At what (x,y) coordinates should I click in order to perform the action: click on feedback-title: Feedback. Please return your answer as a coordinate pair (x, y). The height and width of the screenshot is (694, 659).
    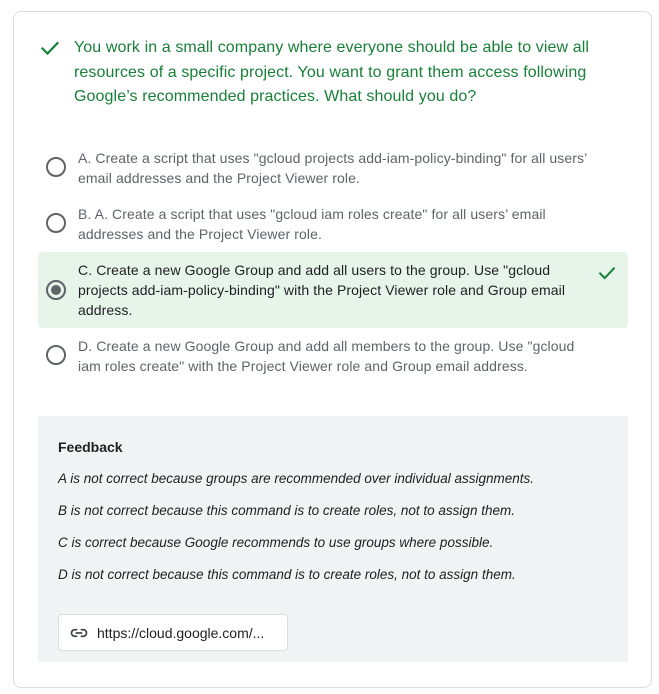
    Looking at the image, I should click on (90, 447).